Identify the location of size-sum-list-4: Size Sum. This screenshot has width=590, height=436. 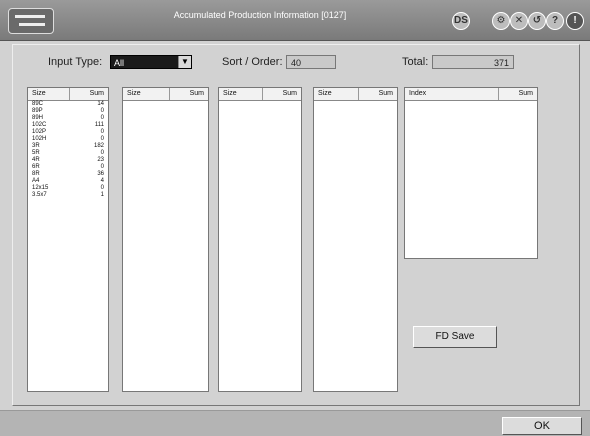
(355, 239).